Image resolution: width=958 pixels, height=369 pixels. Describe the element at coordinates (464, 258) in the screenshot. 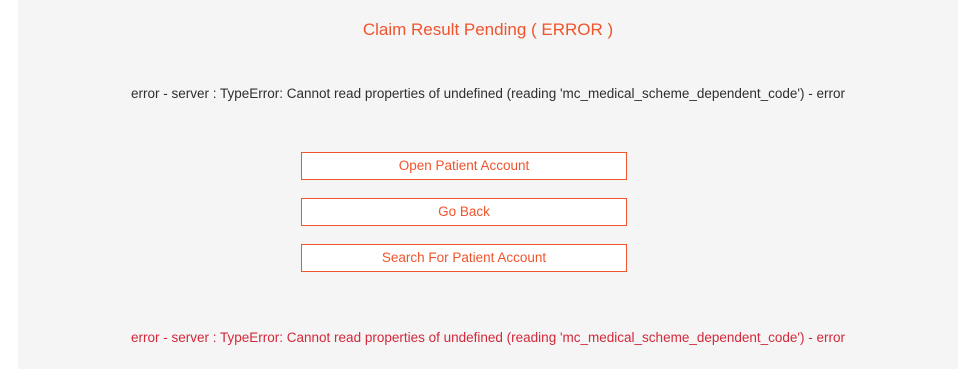

I see `search-for-patient-account-button: Search For Patient Account` at that location.